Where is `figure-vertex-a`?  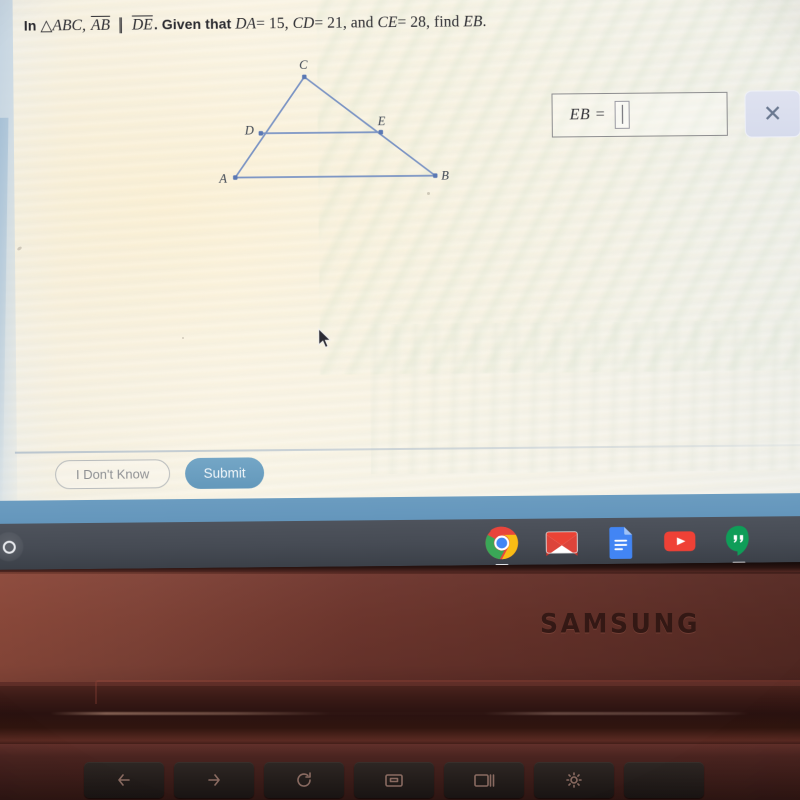
figure-vertex-a is located at coordinates (235, 177).